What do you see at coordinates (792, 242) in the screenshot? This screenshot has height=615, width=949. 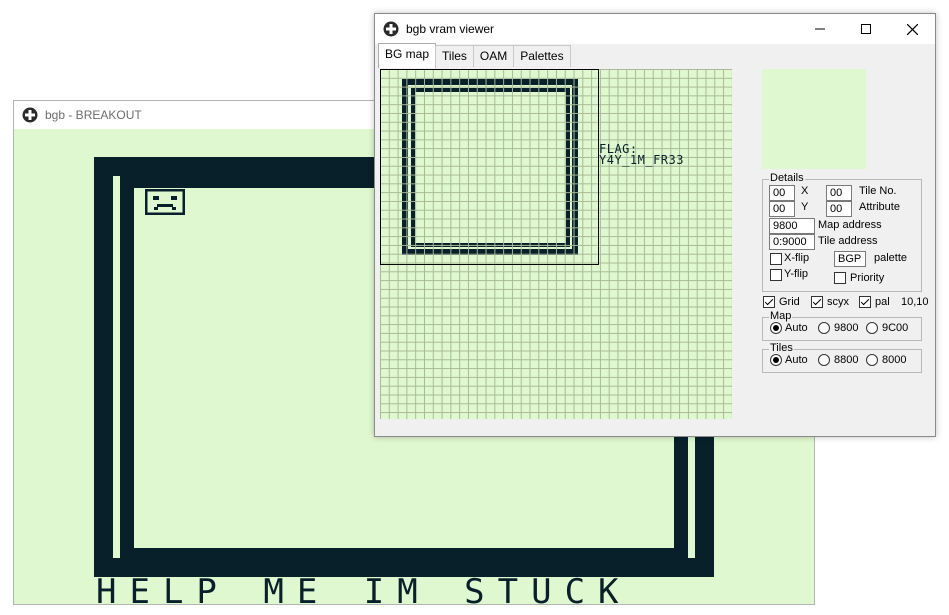 I see `tile-address-field: 0:9000` at bounding box center [792, 242].